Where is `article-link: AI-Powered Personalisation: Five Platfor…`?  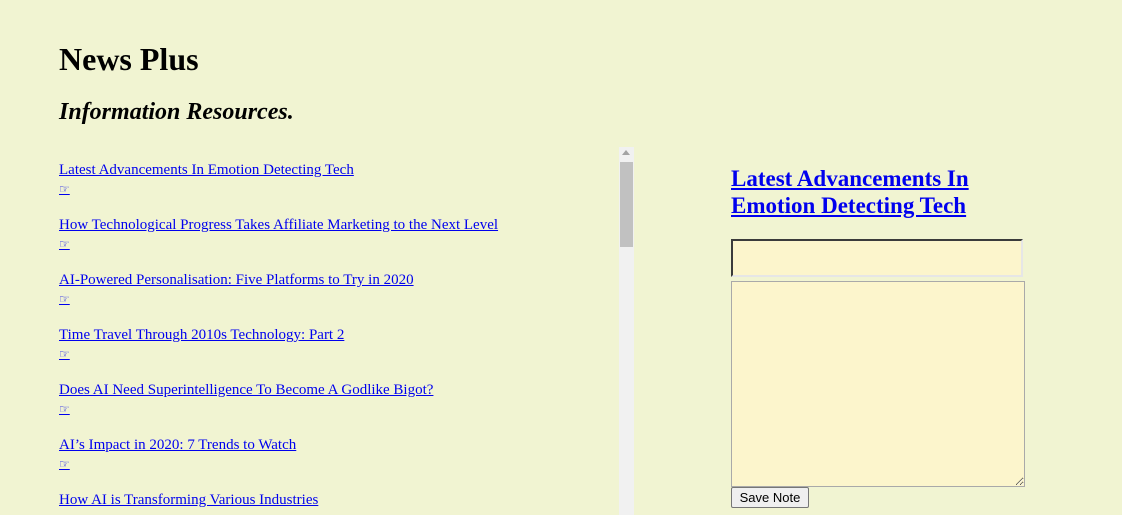
article-link: AI-Powered Personalisation: Five Platfor… is located at coordinates (236, 280).